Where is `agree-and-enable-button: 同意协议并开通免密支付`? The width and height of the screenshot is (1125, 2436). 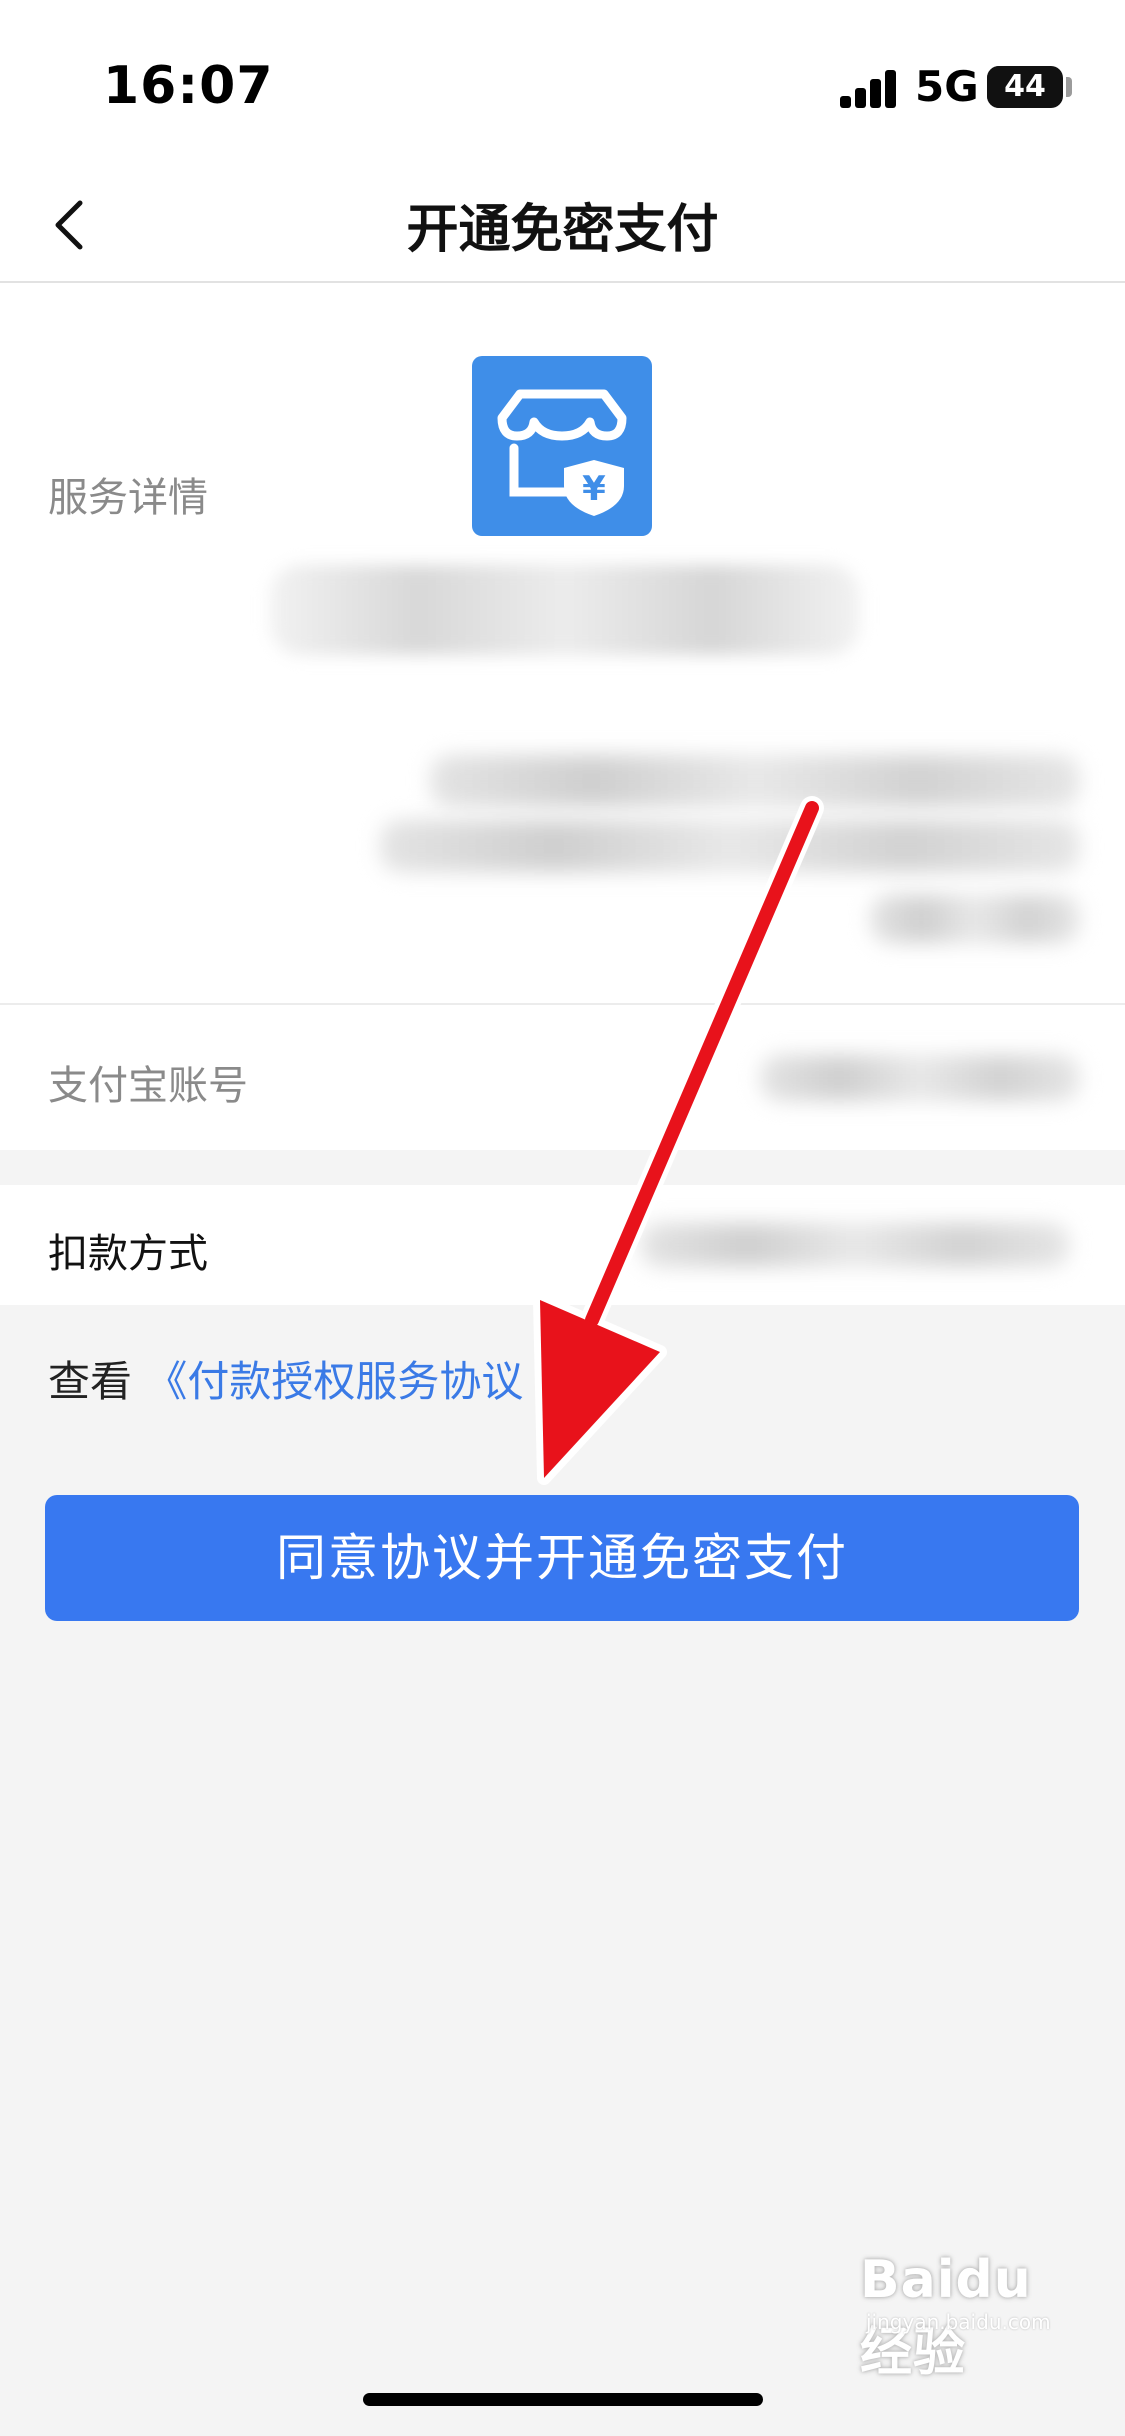 agree-and-enable-button: 同意协议并开通免密支付 is located at coordinates (562, 1558).